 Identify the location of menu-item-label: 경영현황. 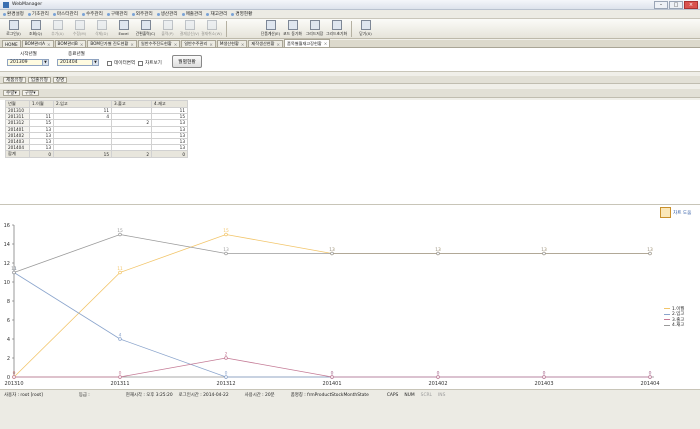
(244, 14).